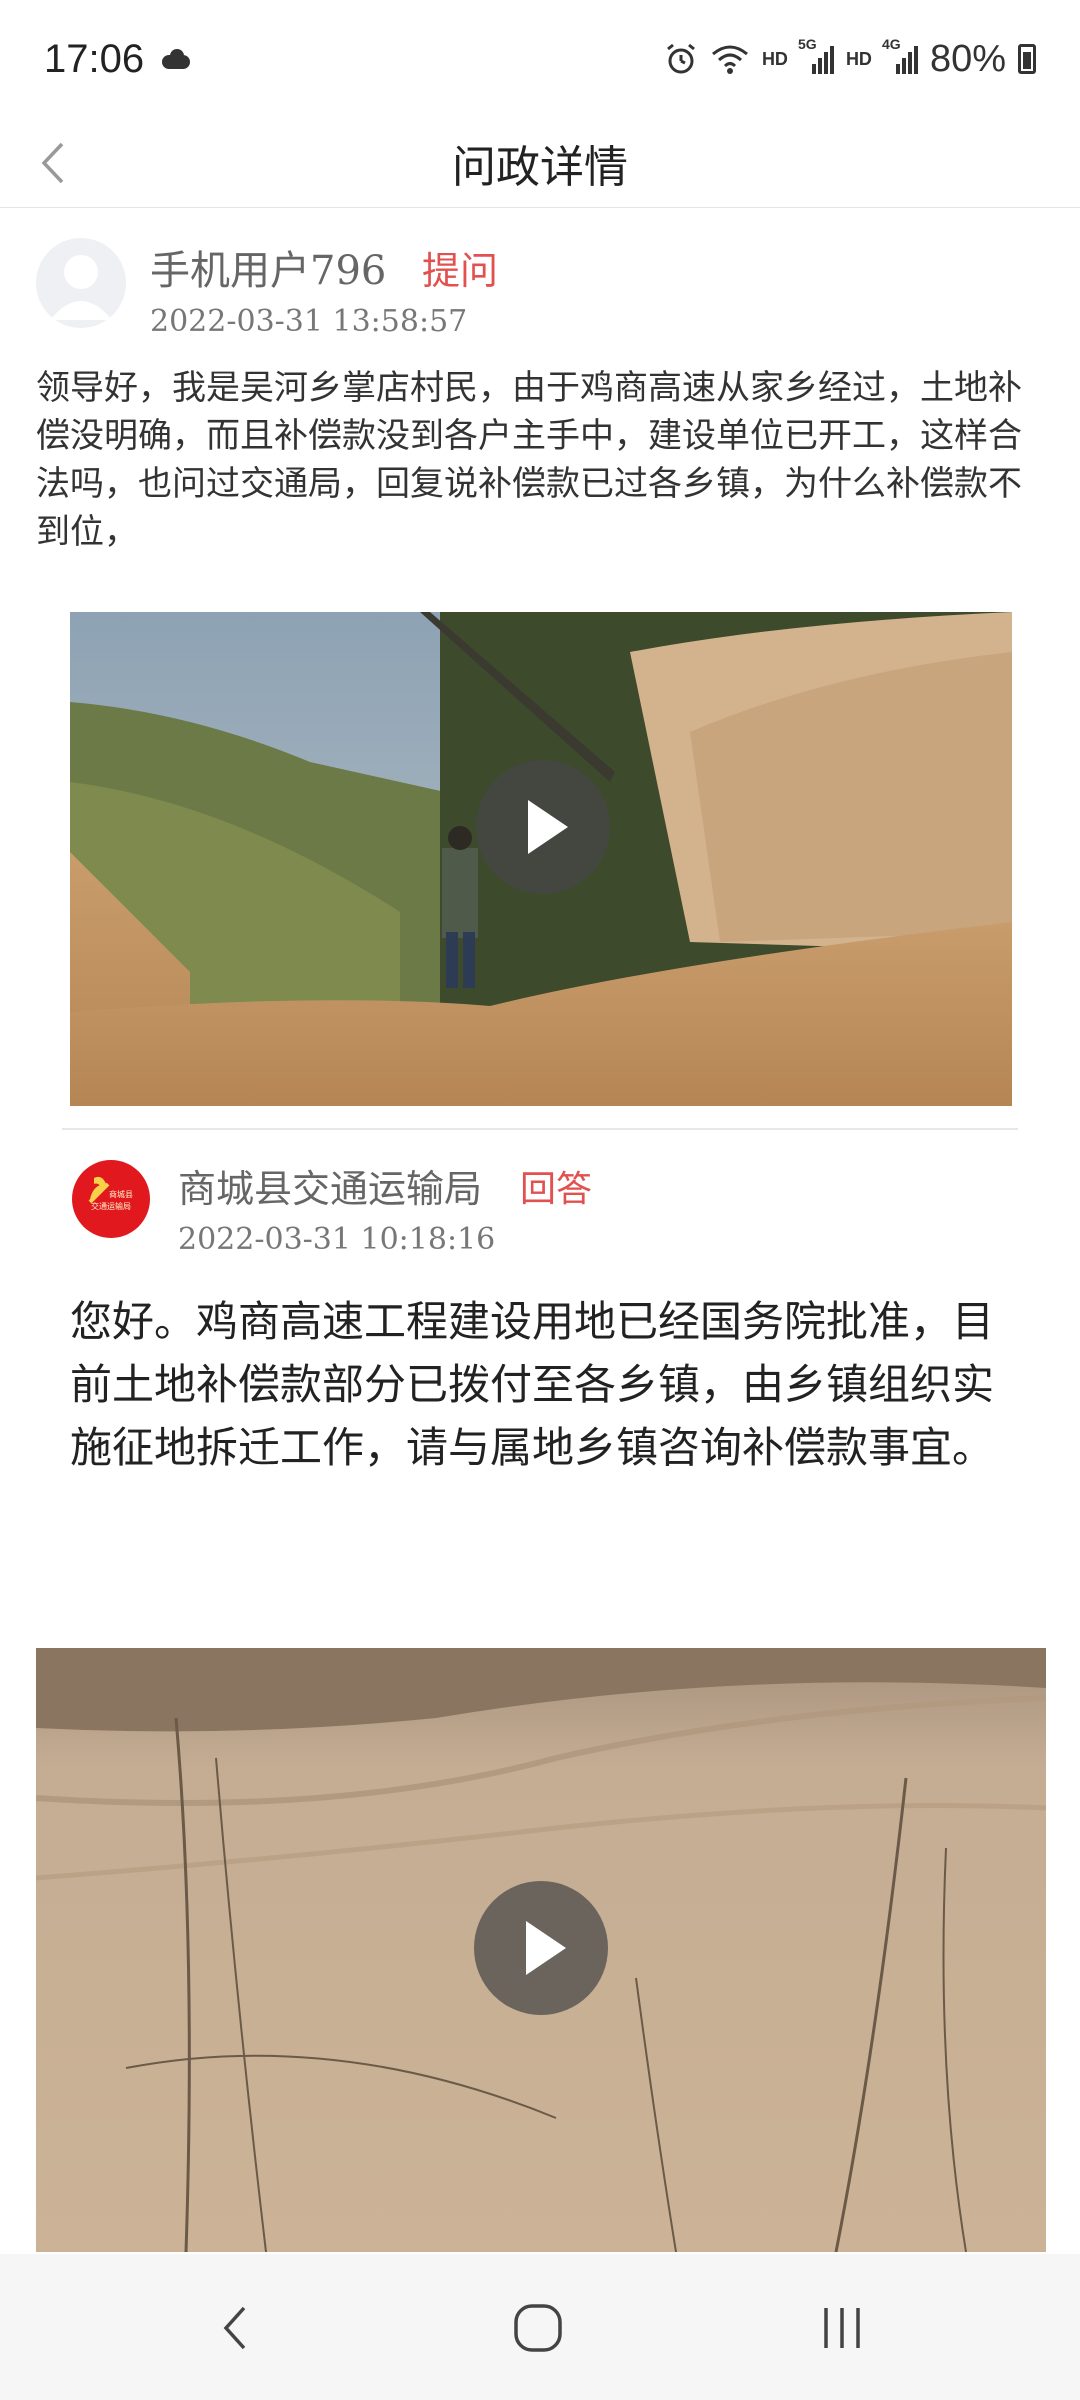  Describe the element at coordinates (268, 271) in the screenshot. I see `asker-name: 手机用户796` at that location.